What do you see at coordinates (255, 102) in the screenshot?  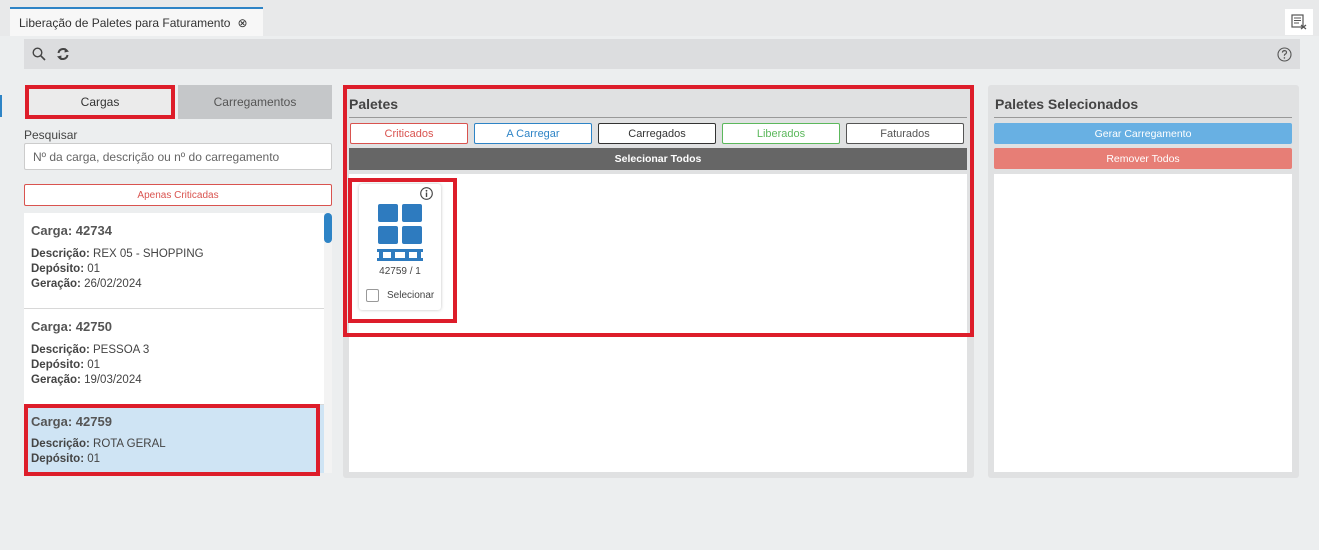 I see `tab-carregamentos: Carregamentos` at bounding box center [255, 102].